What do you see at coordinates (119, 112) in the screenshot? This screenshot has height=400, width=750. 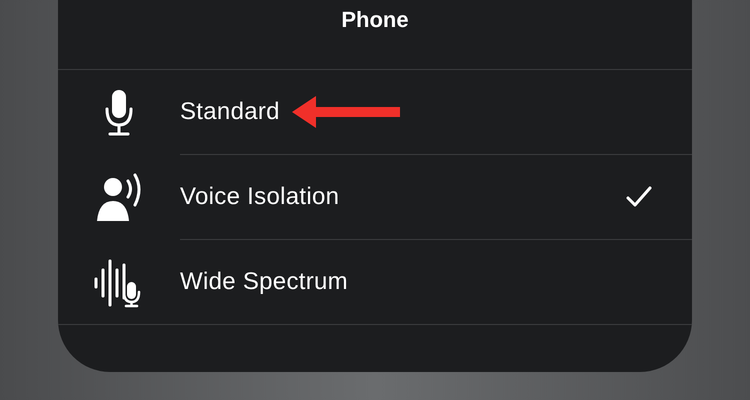 I see `microphone-icon` at bounding box center [119, 112].